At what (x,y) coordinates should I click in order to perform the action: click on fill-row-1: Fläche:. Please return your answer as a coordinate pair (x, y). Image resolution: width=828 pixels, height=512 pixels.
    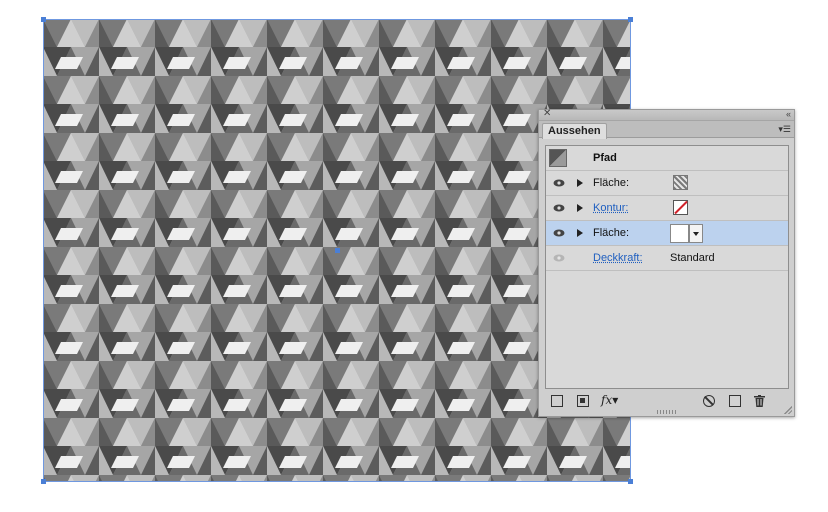
    Looking at the image, I should click on (667, 183).